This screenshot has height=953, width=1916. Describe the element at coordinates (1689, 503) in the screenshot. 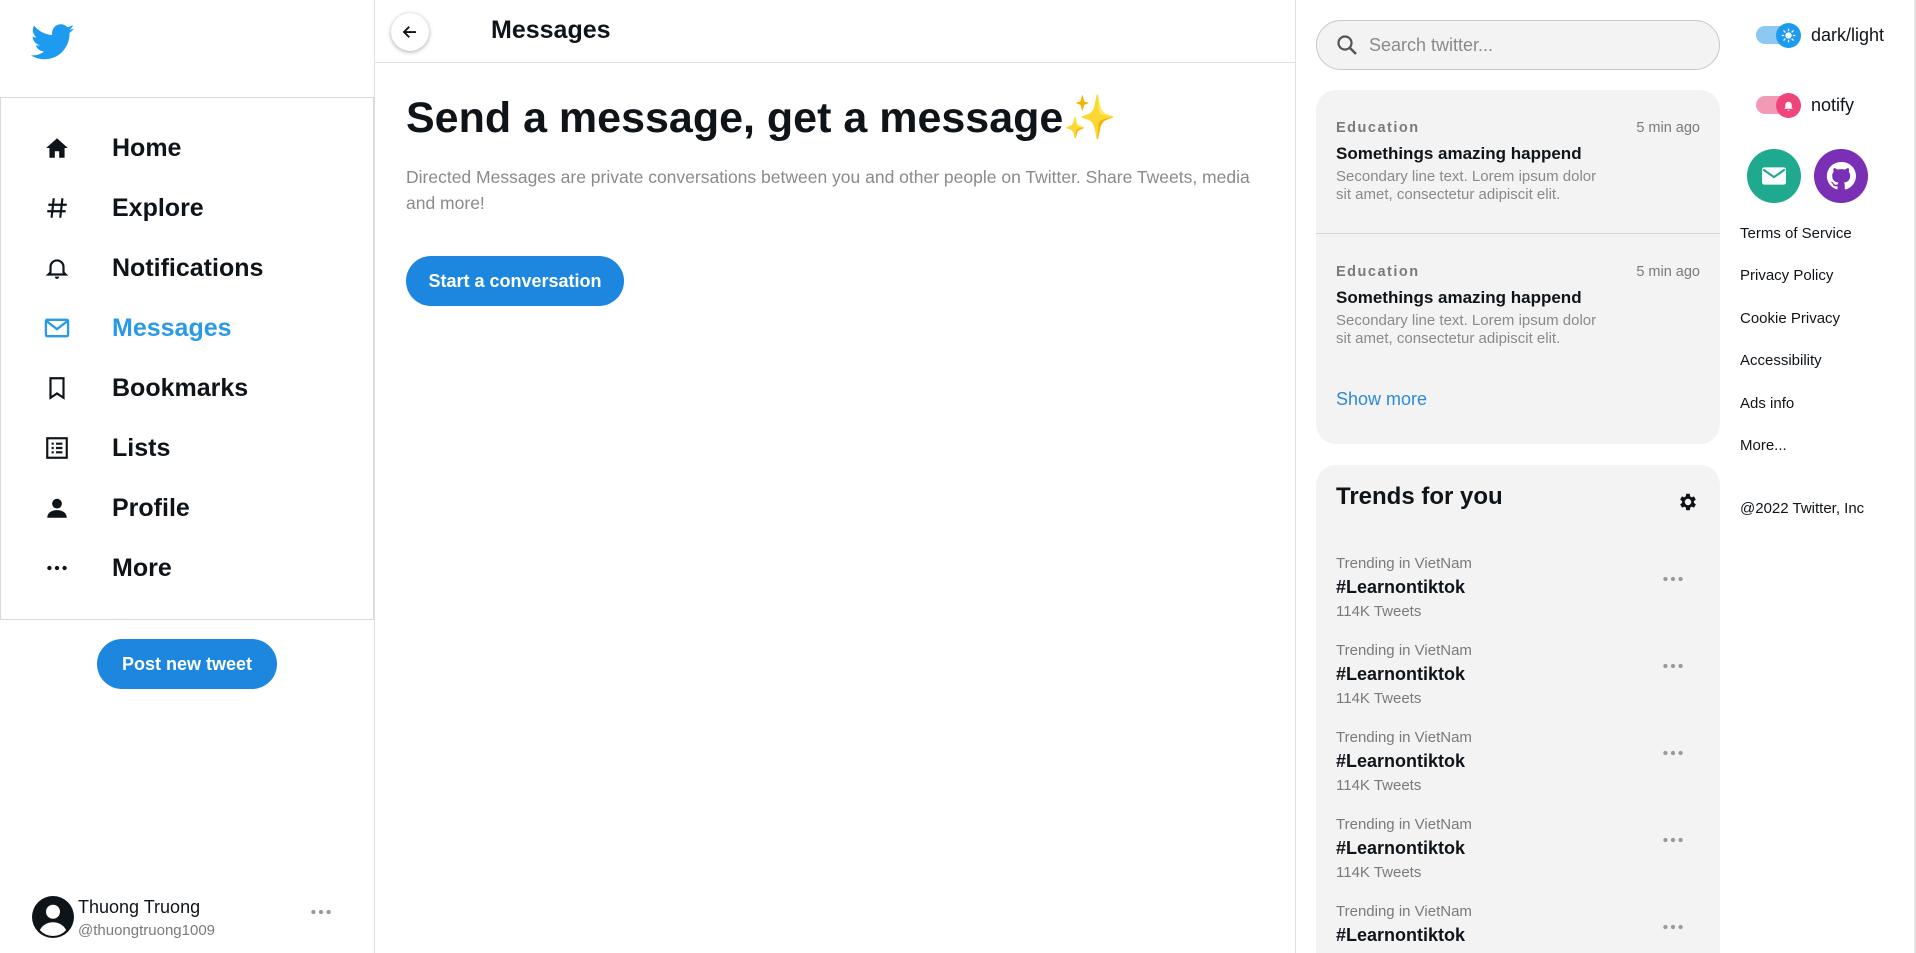

I see `gear-icon` at that location.